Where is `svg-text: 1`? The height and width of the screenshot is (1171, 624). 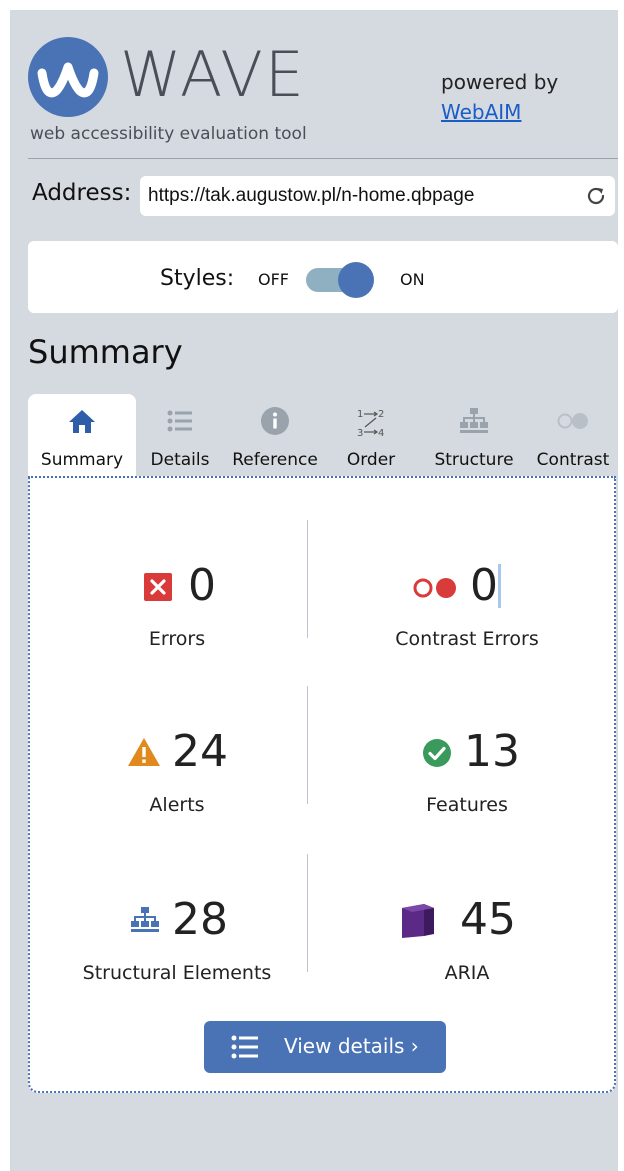 svg-text: 1 is located at coordinates (360, 414).